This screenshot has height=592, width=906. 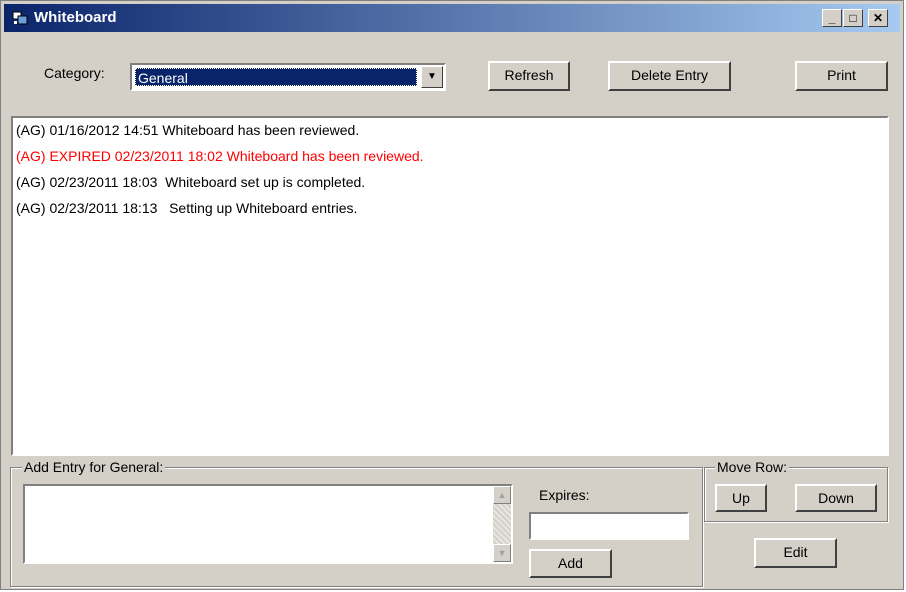 What do you see at coordinates (609, 526) in the screenshot?
I see `expires-input` at bounding box center [609, 526].